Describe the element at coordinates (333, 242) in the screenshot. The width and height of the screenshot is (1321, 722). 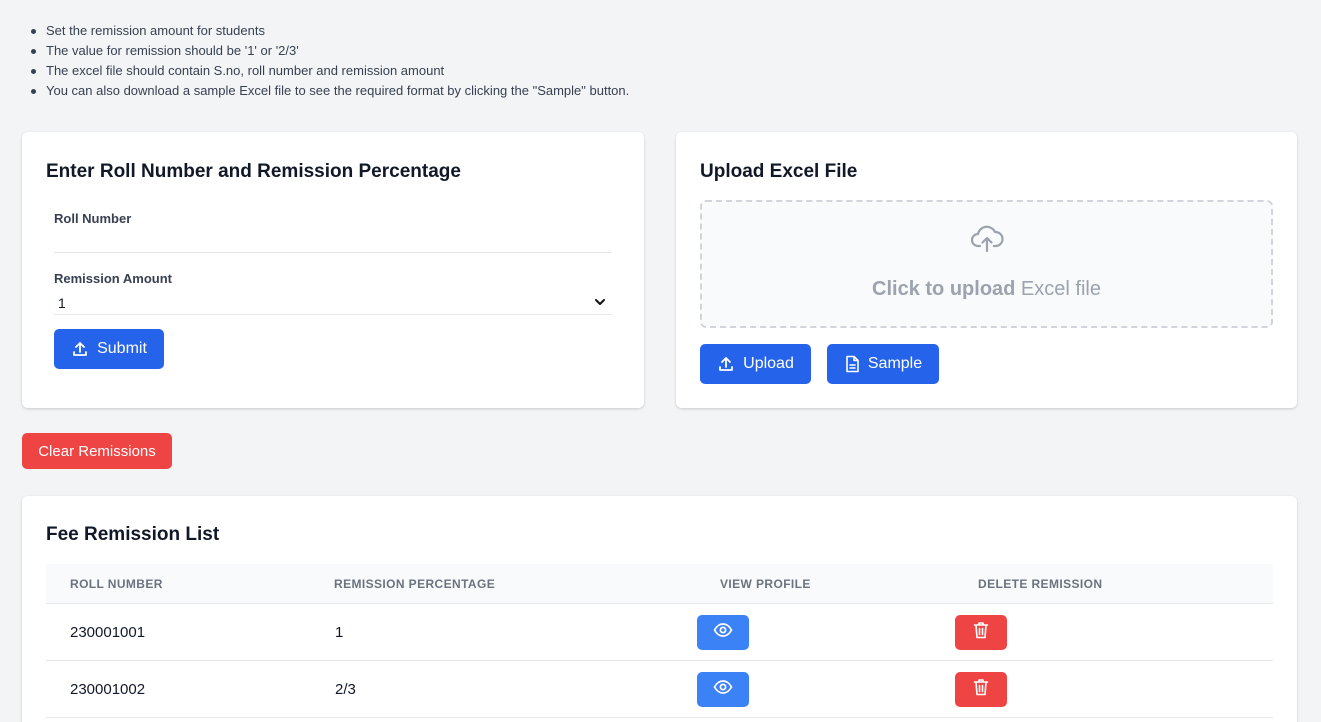
I see `roll-number-input` at that location.